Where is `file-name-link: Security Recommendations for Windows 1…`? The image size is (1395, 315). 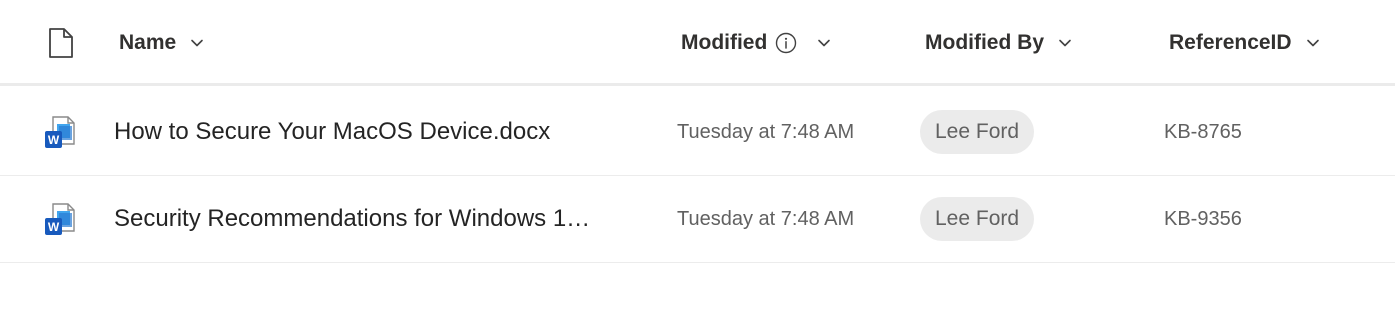
file-name-link: Security Recommendations for Windows 1… is located at coordinates (352, 219).